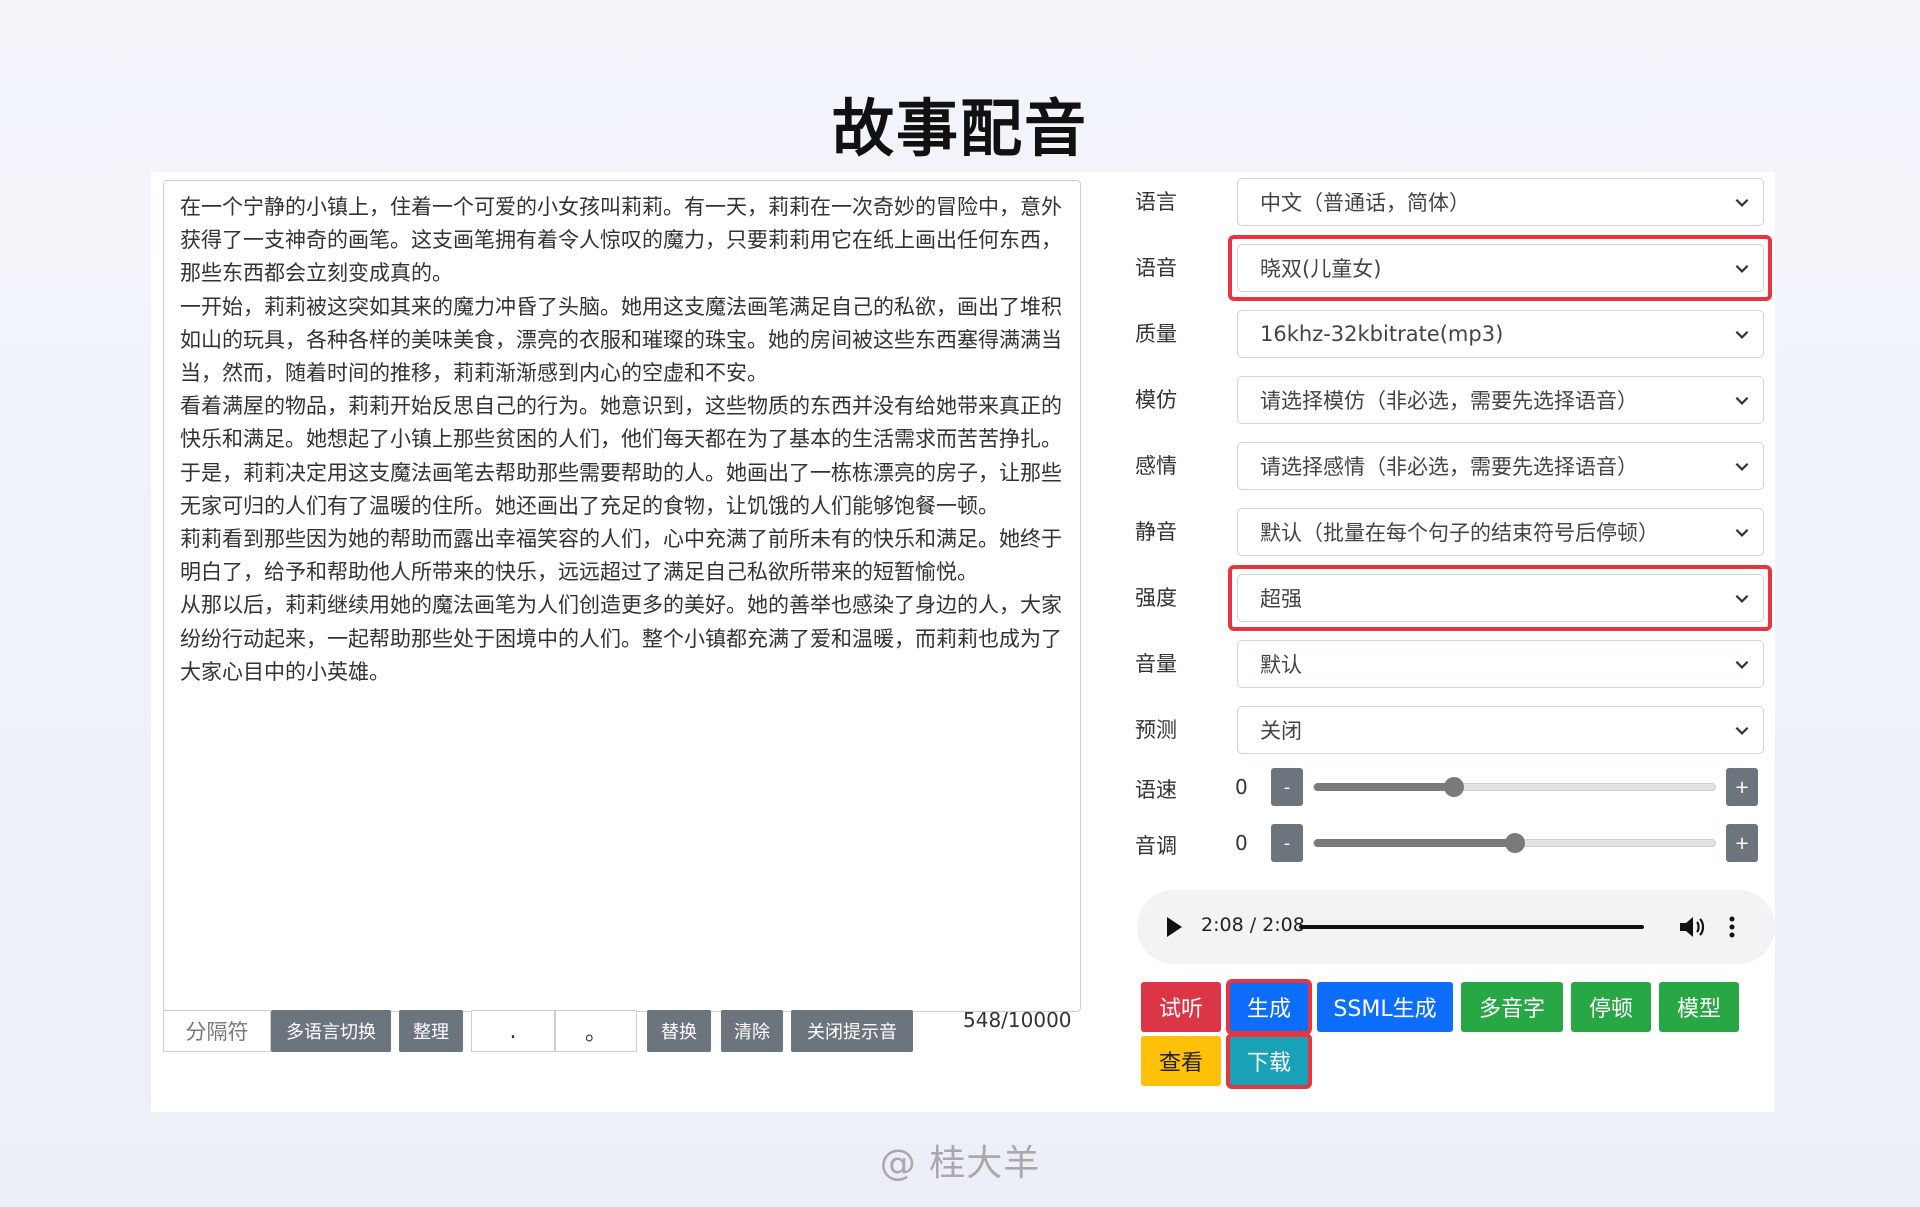 The width and height of the screenshot is (1920, 1207). I want to click on predict-label: 预测, so click(1156, 730).